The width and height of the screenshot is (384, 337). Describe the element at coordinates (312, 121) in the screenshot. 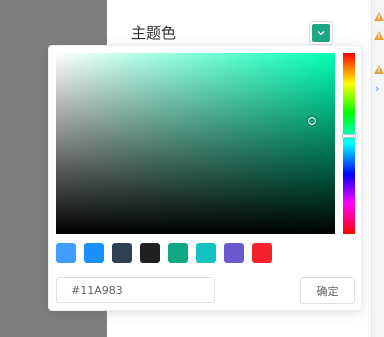

I see `saturation-cursor` at that location.